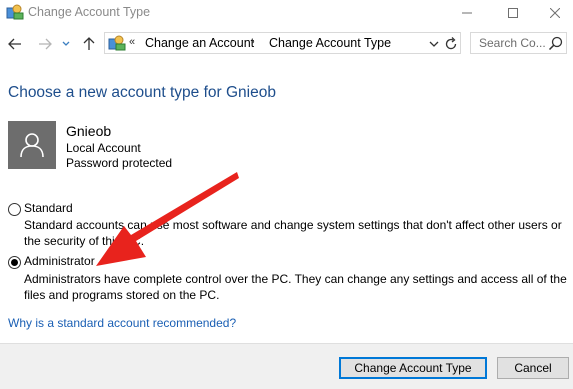 This screenshot has height=389, width=573. I want to click on administrator-radio, so click(14, 262).